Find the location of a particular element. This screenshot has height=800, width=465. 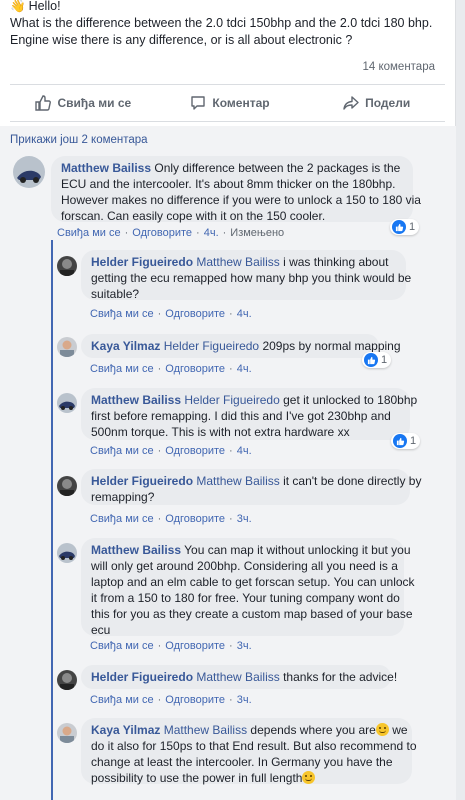

comment-meta: Свиђа ми се · Одговорите · 4ч. · Измењено is located at coordinates (171, 233).